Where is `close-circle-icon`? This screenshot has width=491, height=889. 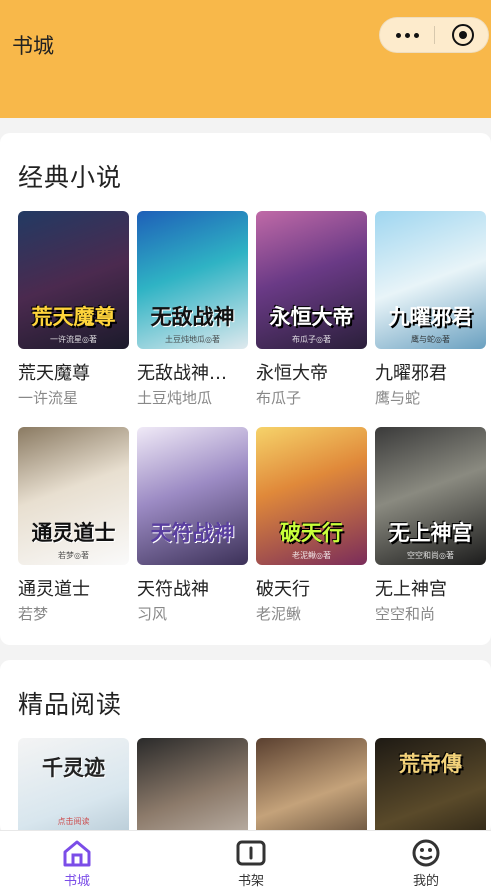 close-circle-icon is located at coordinates (463, 35).